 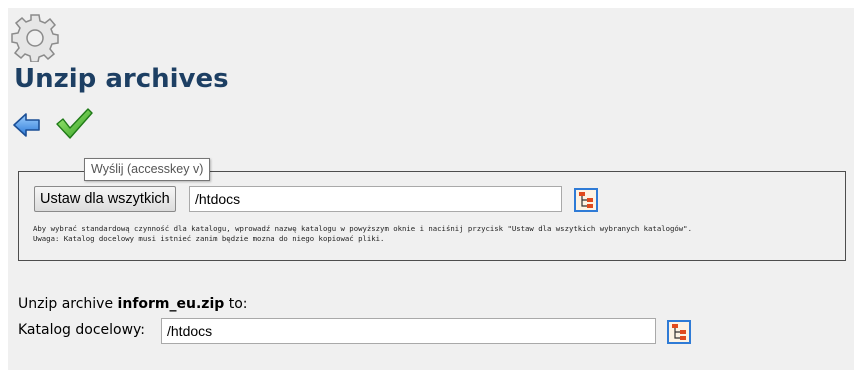 What do you see at coordinates (375, 199) in the screenshot?
I see `default-directory-input: /htdocs` at bounding box center [375, 199].